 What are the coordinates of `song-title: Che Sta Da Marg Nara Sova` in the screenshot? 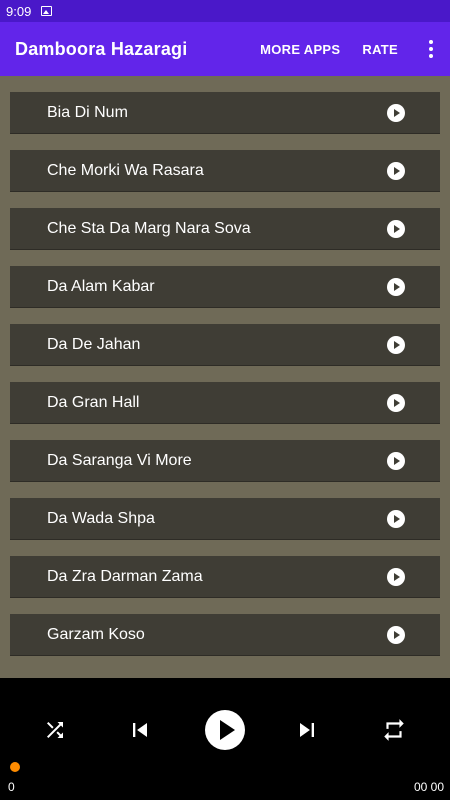 It's located at (149, 228).